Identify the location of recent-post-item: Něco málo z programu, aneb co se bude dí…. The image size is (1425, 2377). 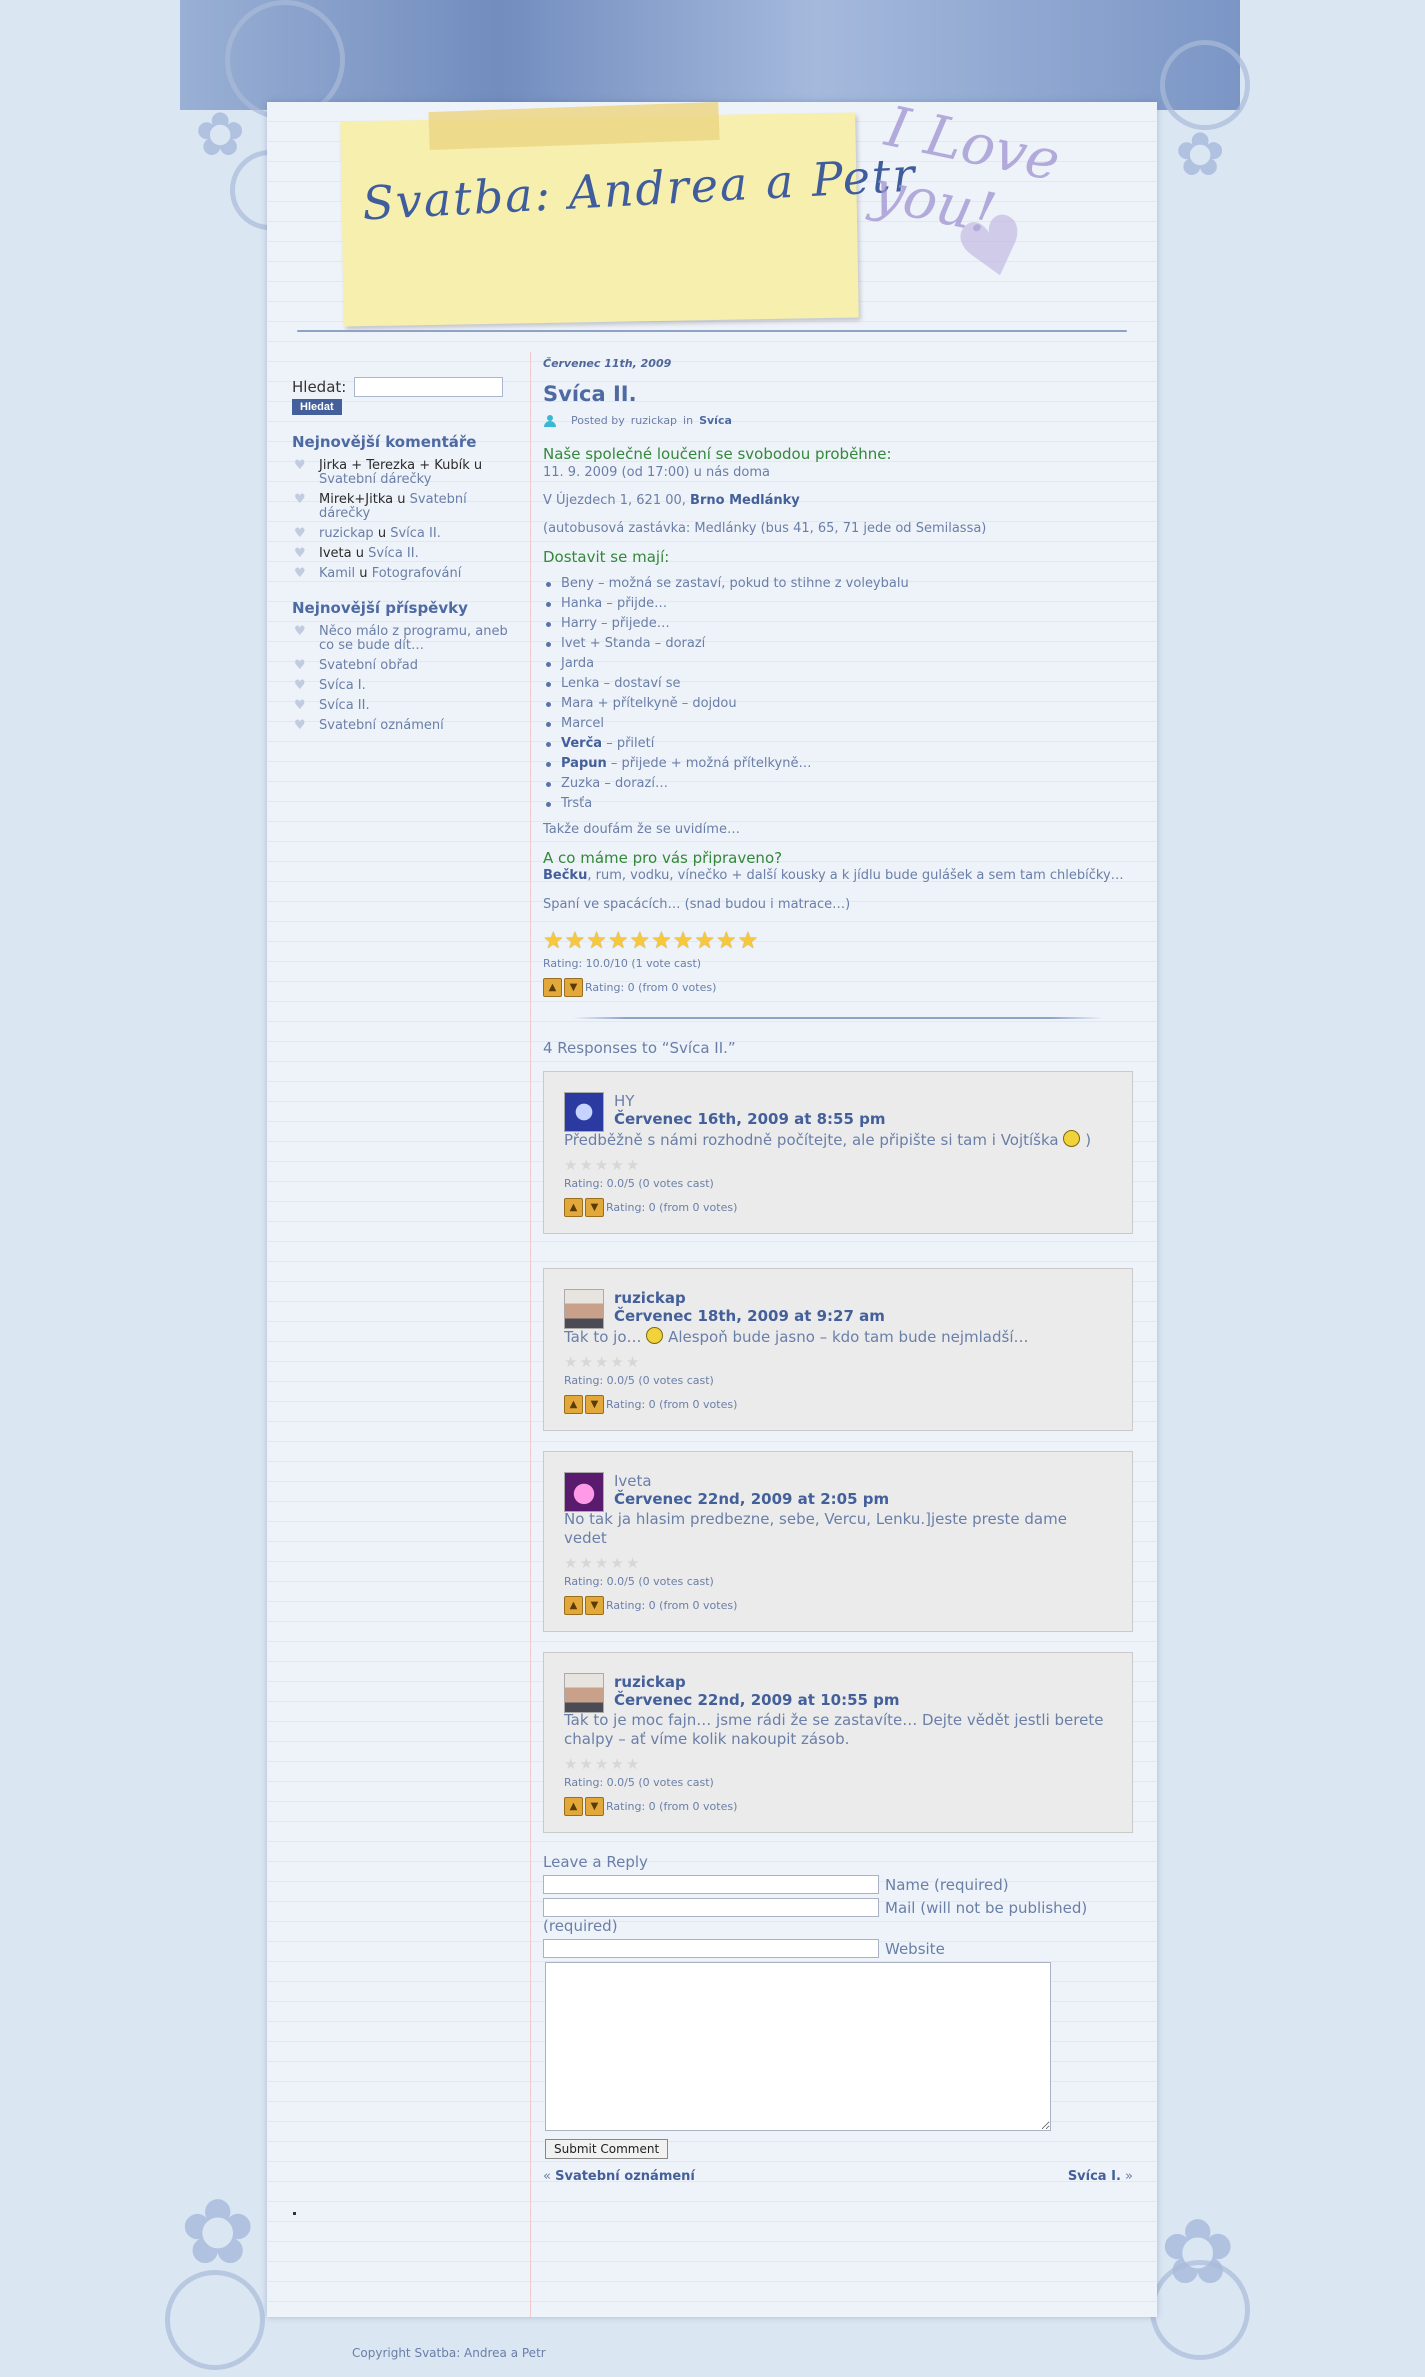
(407, 639).